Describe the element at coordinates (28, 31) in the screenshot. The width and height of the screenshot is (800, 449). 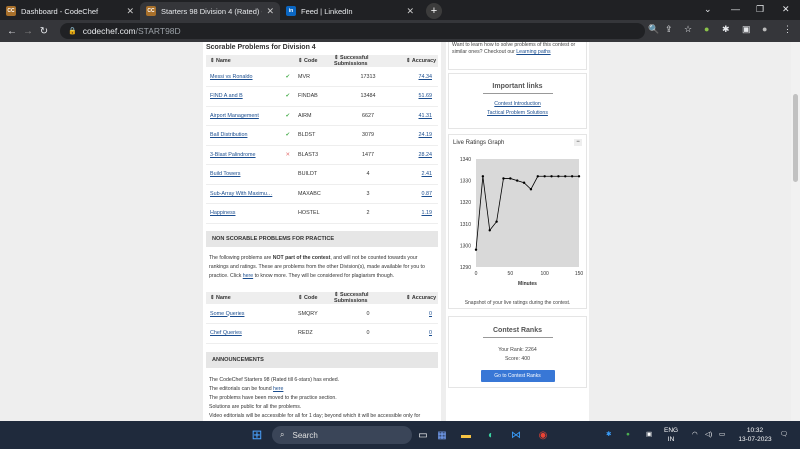
I see `forward-icon: →` at that location.